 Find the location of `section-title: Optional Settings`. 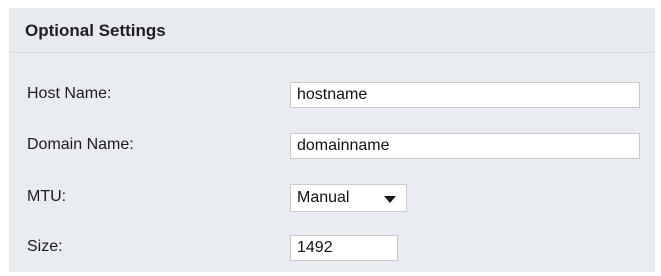

section-title: Optional Settings is located at coordinates (95, 30).